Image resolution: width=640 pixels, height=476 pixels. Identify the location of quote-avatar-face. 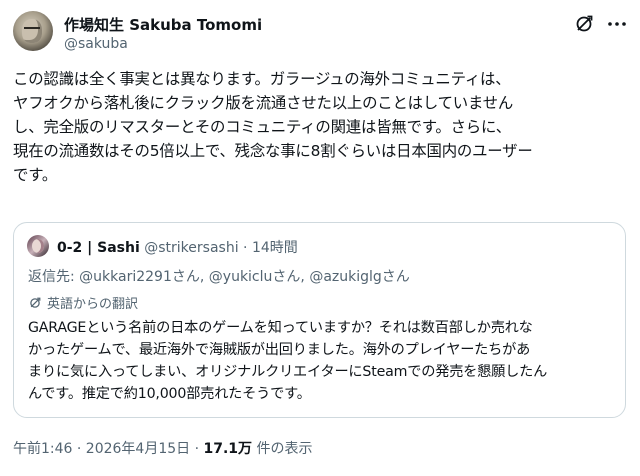
(38, 246).